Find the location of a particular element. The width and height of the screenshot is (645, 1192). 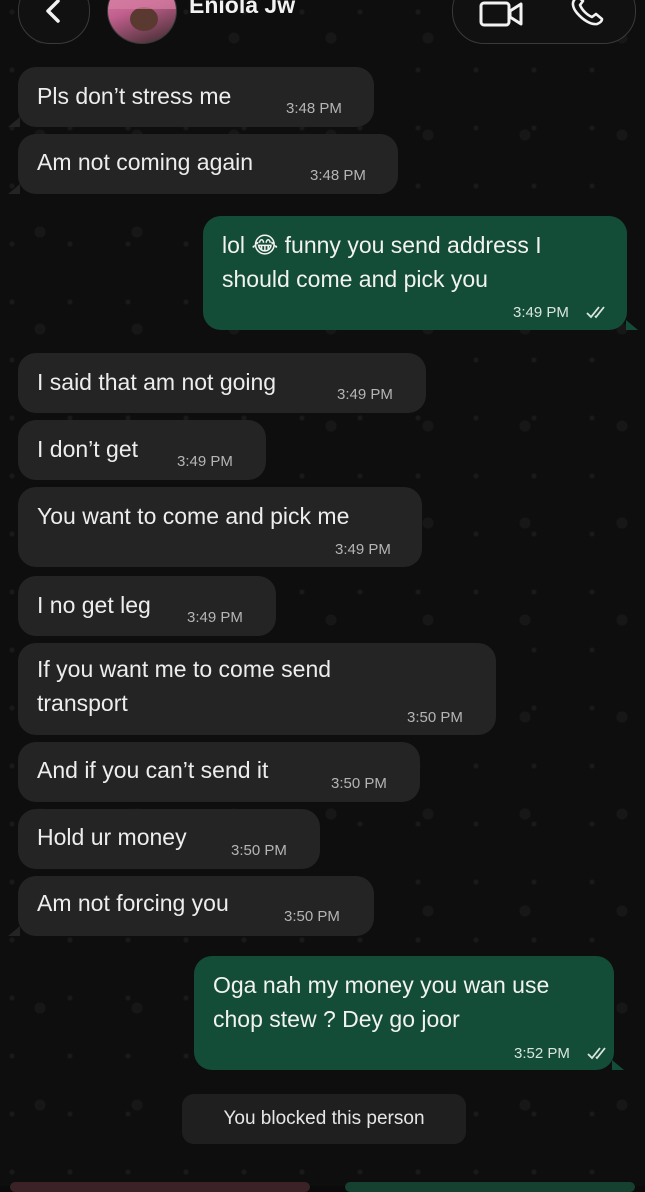

message-bubble-incoming: Am not forcing you 3:50 PM is located at coordinates (196, 906).